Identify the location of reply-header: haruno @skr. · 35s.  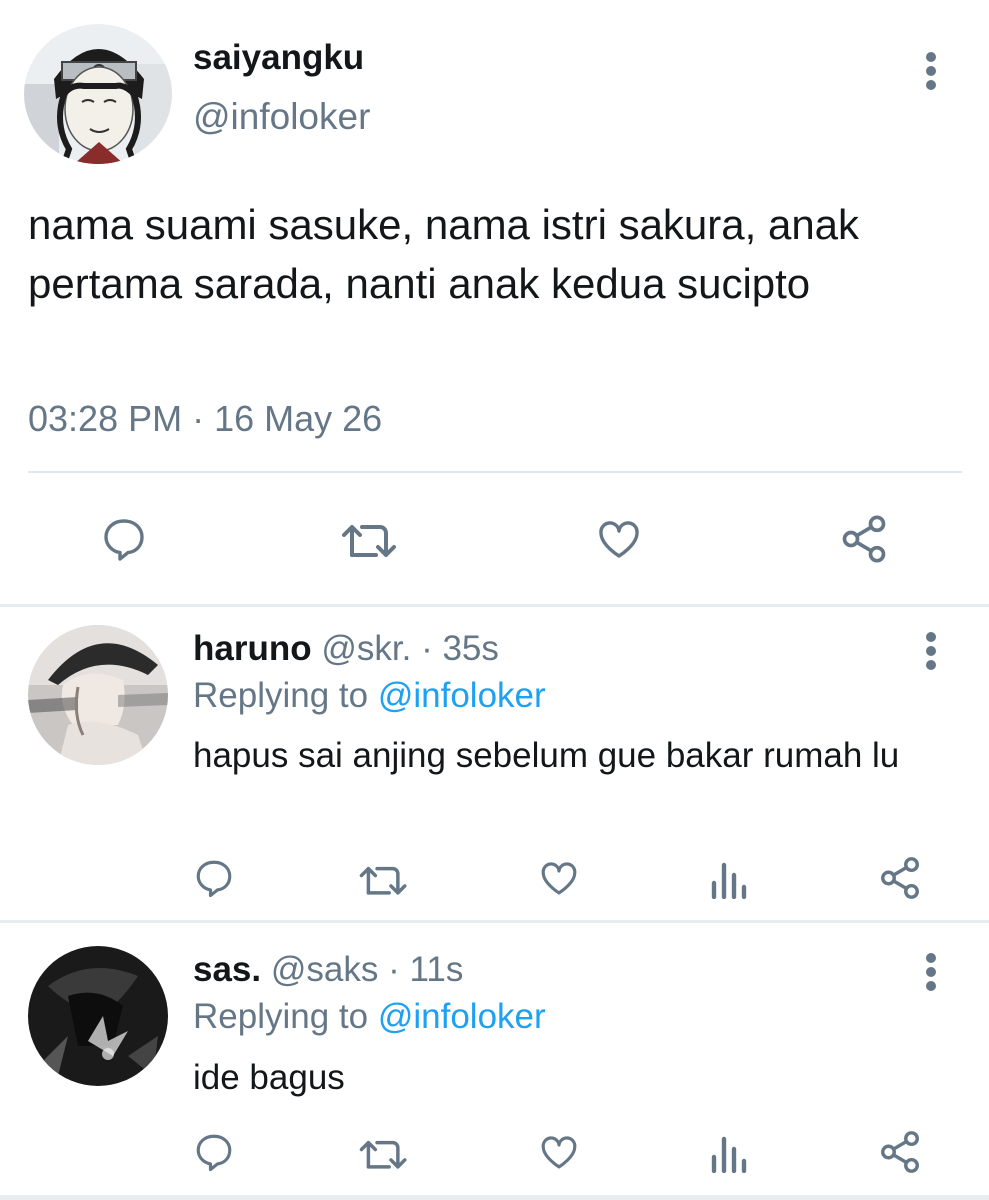
(346, 649).